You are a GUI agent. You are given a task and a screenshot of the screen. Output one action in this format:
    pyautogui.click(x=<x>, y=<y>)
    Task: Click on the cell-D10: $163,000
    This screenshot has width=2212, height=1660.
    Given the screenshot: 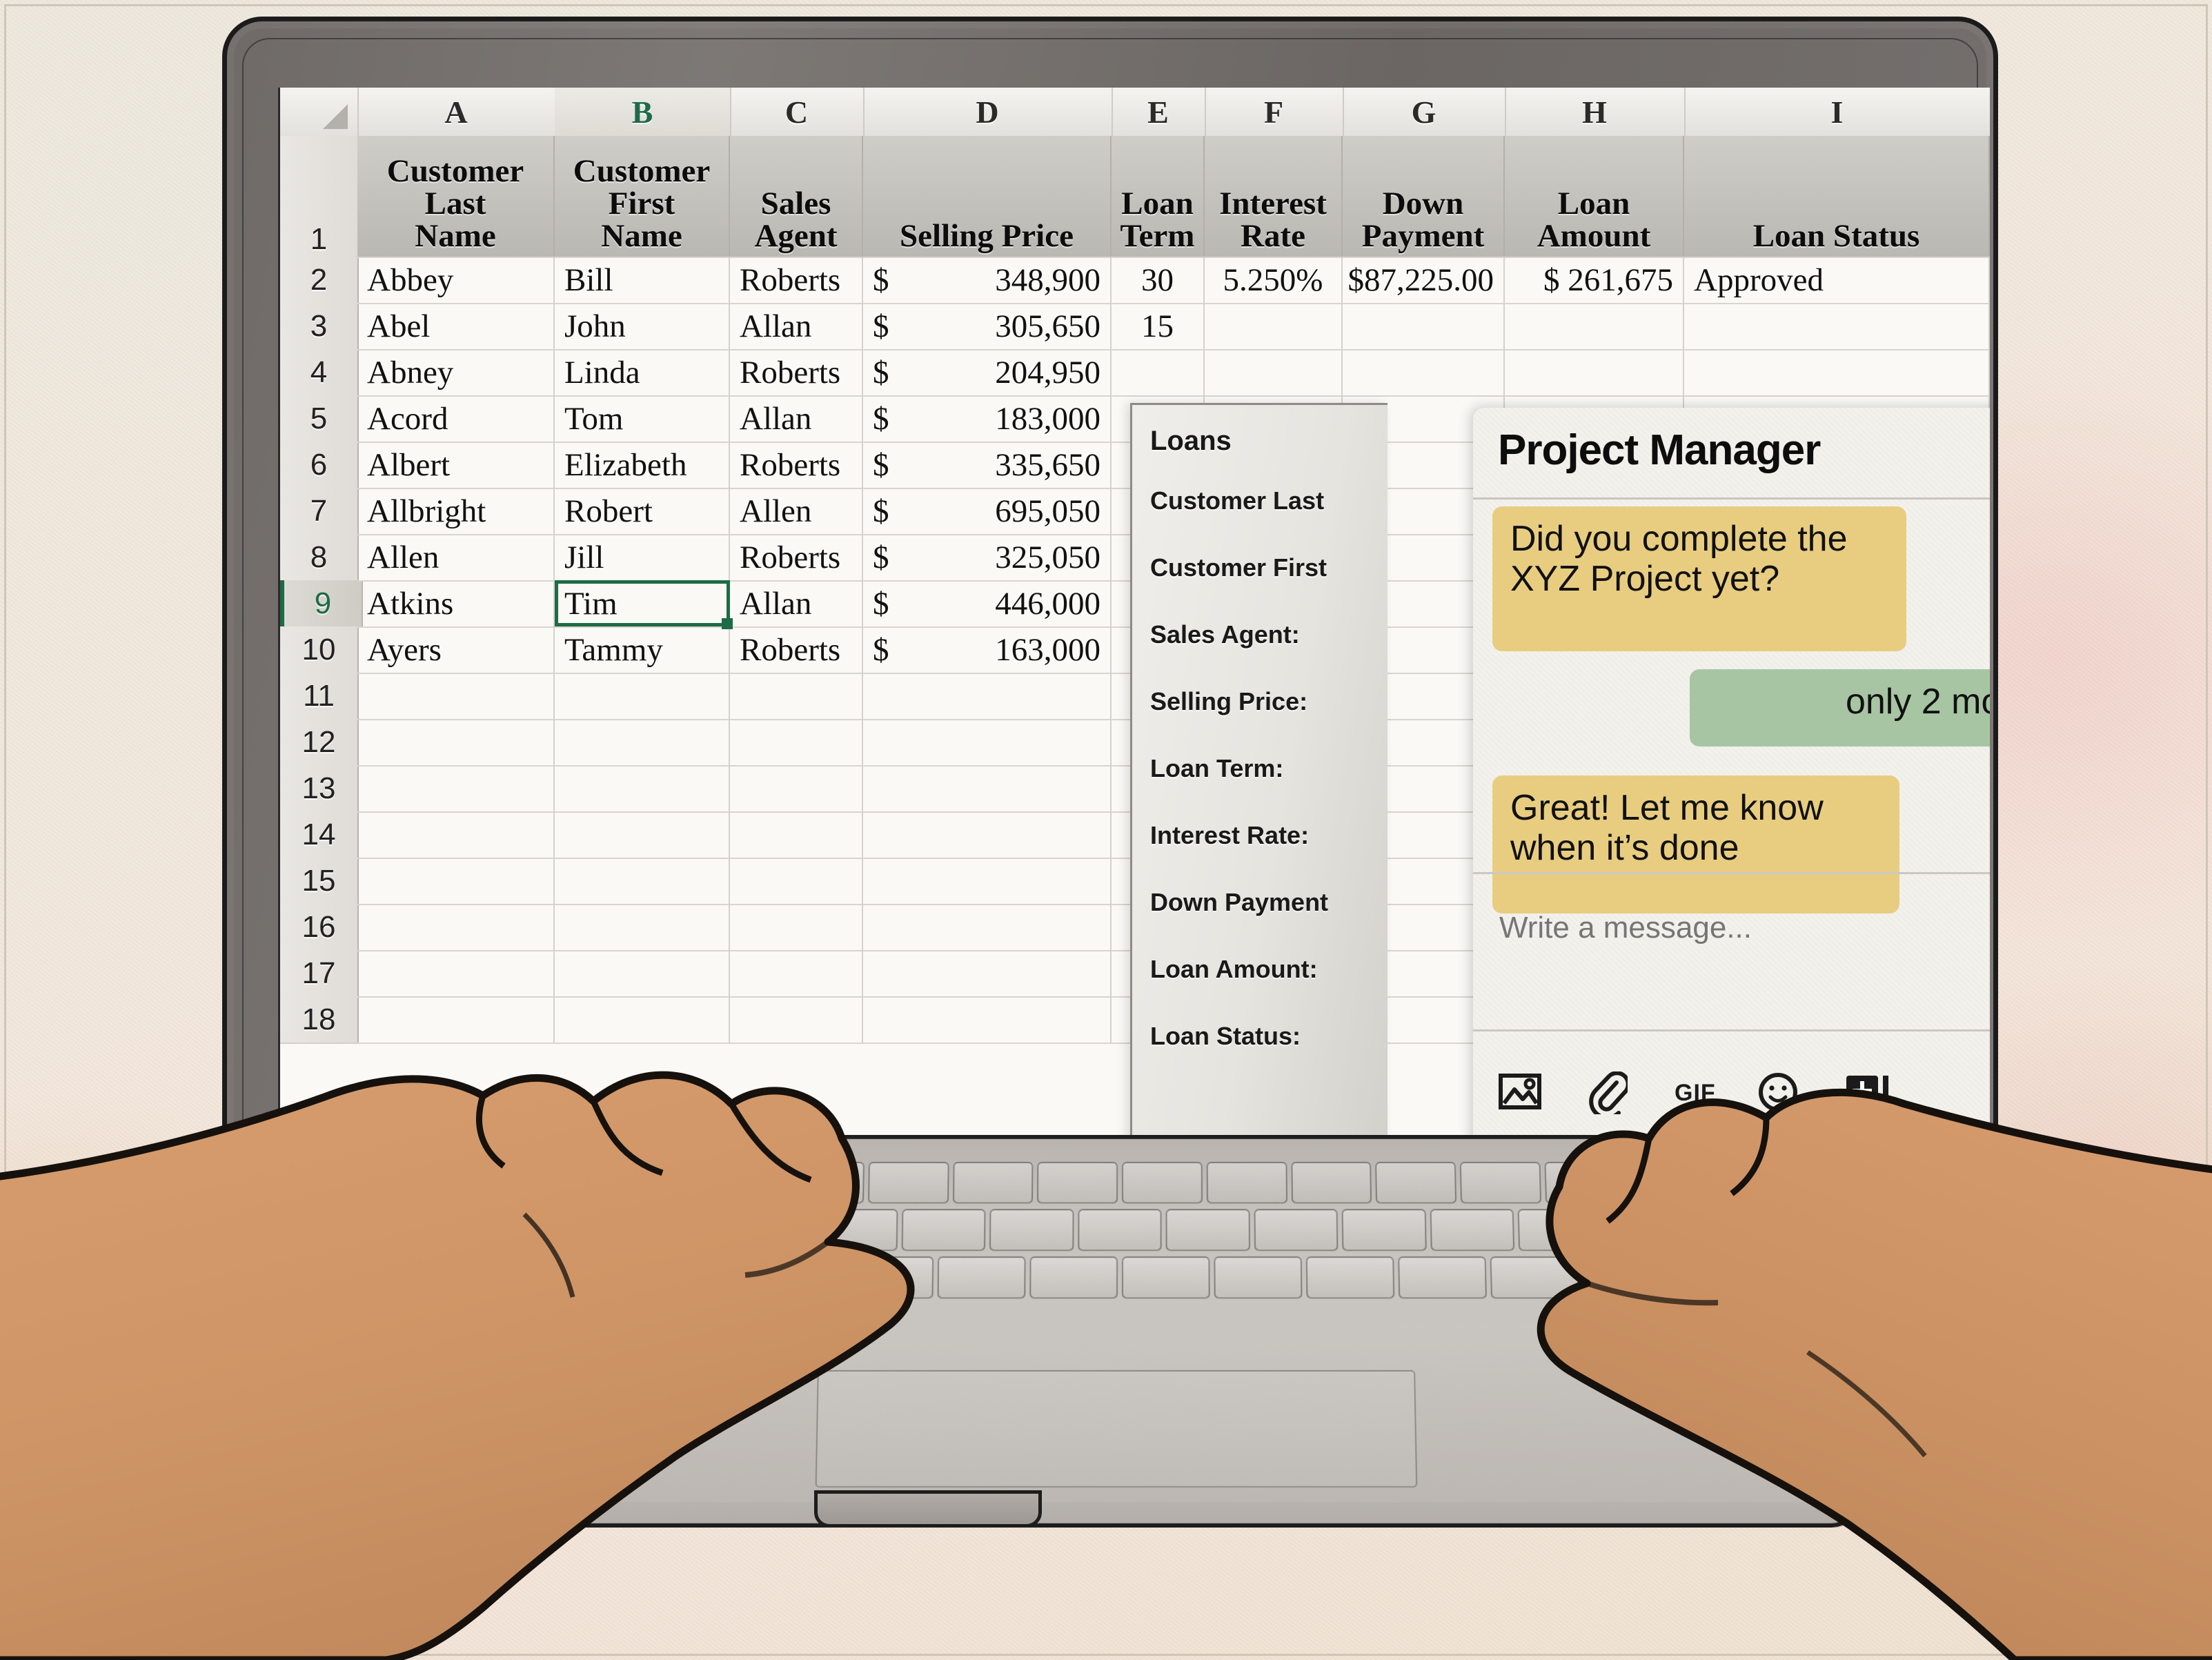 What is the action you would take?
    pyautogui.click(x=988, y=649)
    